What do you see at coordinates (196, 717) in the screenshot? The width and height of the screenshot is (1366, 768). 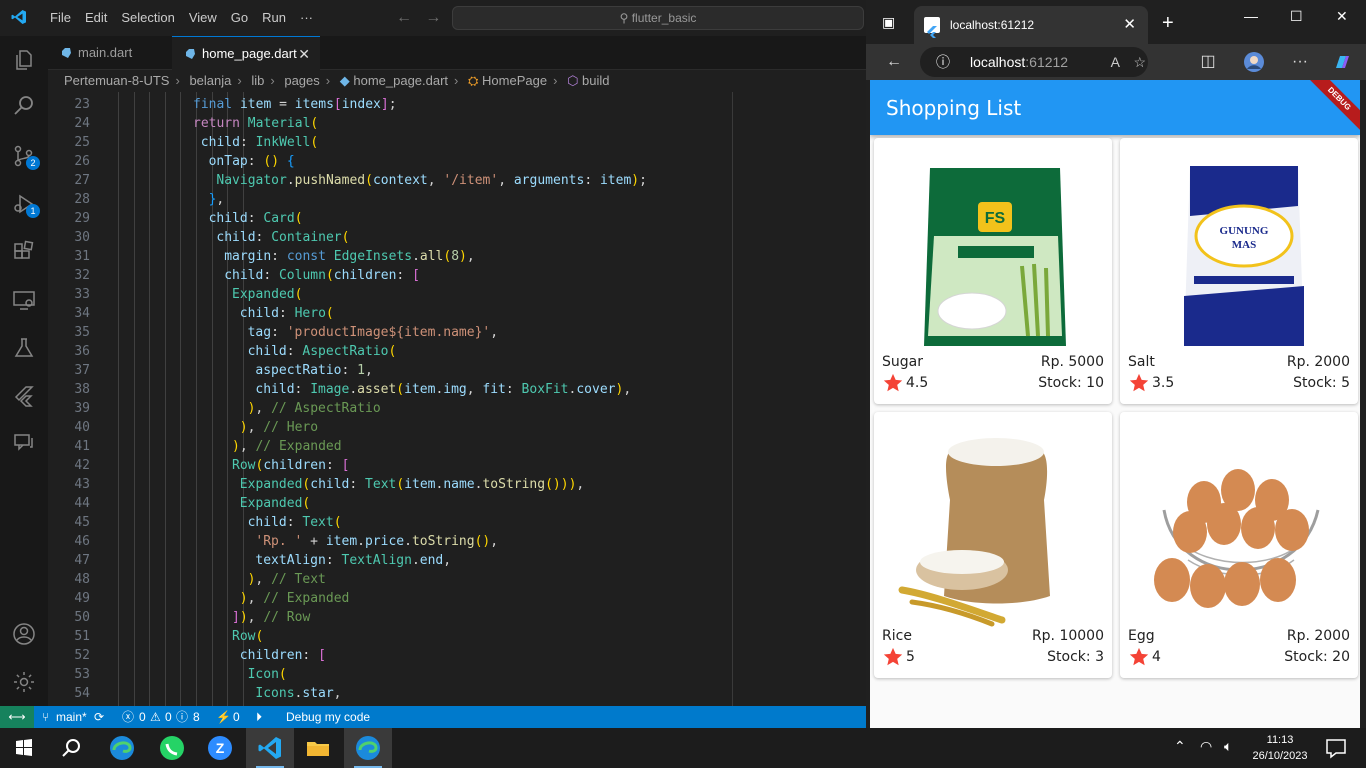 I see `info-count: 8` at bounding box center [196, 717].